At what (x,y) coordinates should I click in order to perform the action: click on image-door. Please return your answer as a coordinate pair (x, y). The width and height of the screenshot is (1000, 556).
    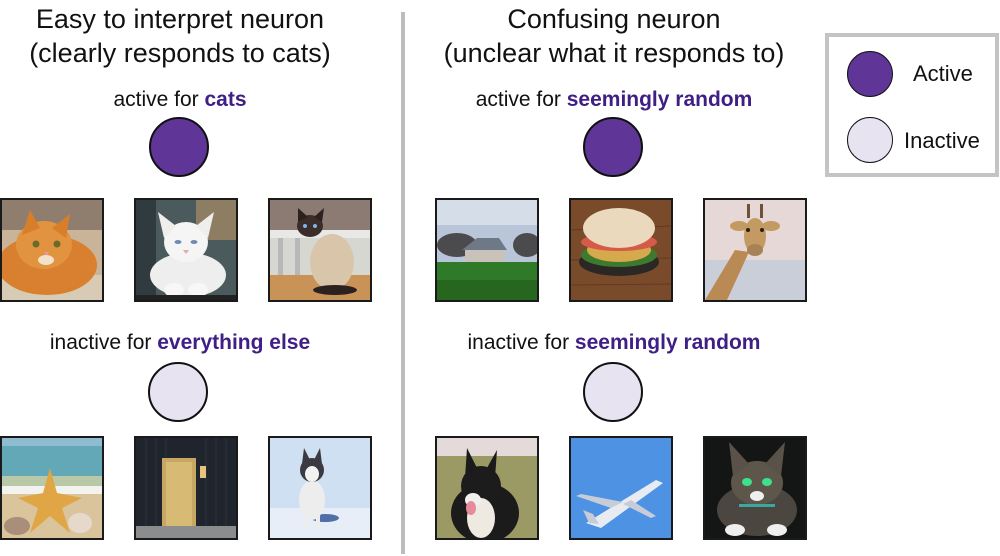
    Looking at the image, I should click on (186, 488).